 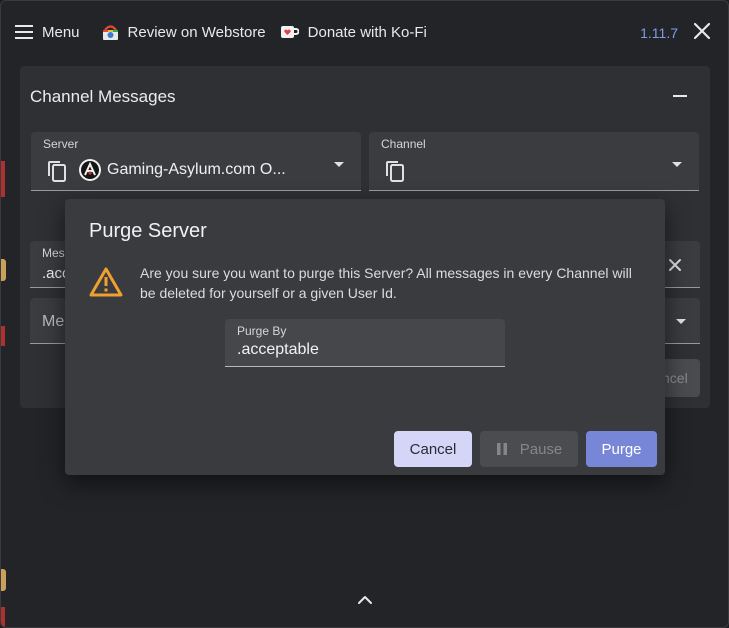 I want to click on cancel-label: Cancel, so click(x=433, y=449).